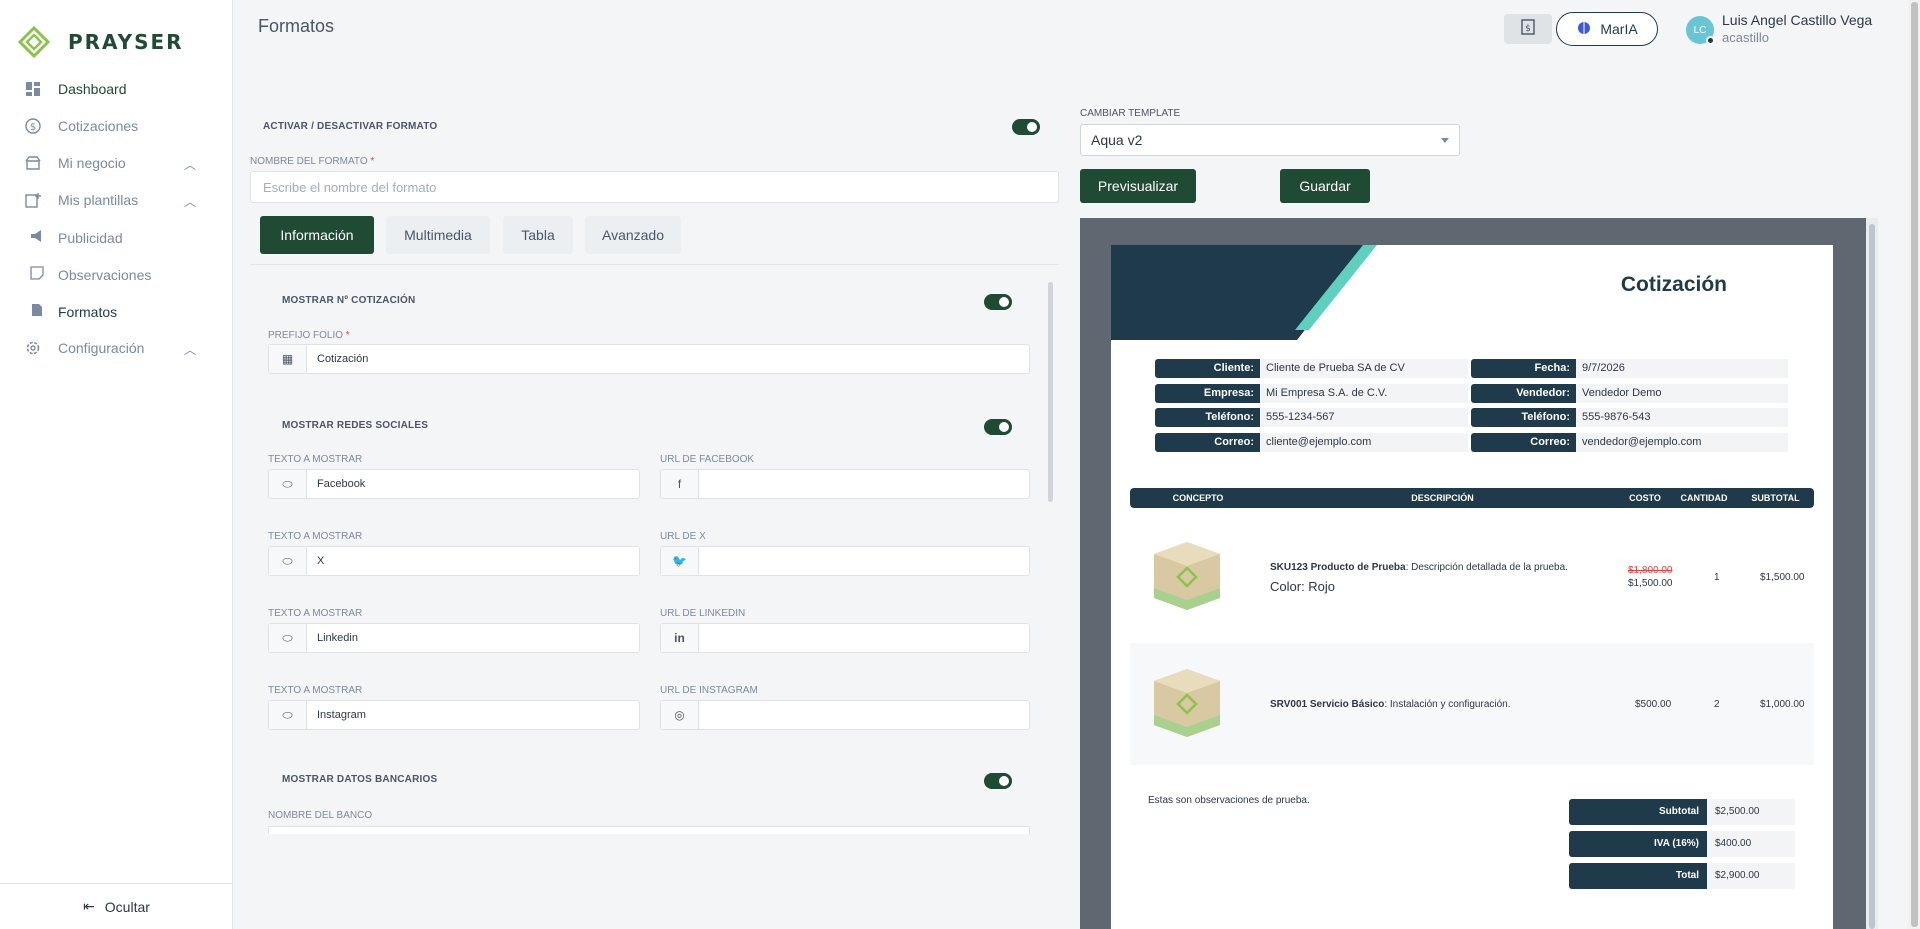 The image size is (1920, 929). I want to click on price: $500.00, so click(1653, 704).